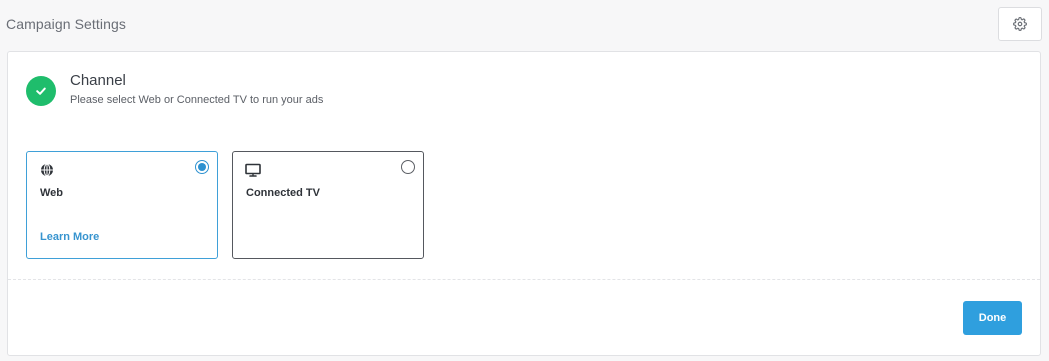 This screenshot has width=1049, height=361. What do you see at coordinates (202, 167) in the screenshot?
I see `radio-web` at bounding box center [202, 167].